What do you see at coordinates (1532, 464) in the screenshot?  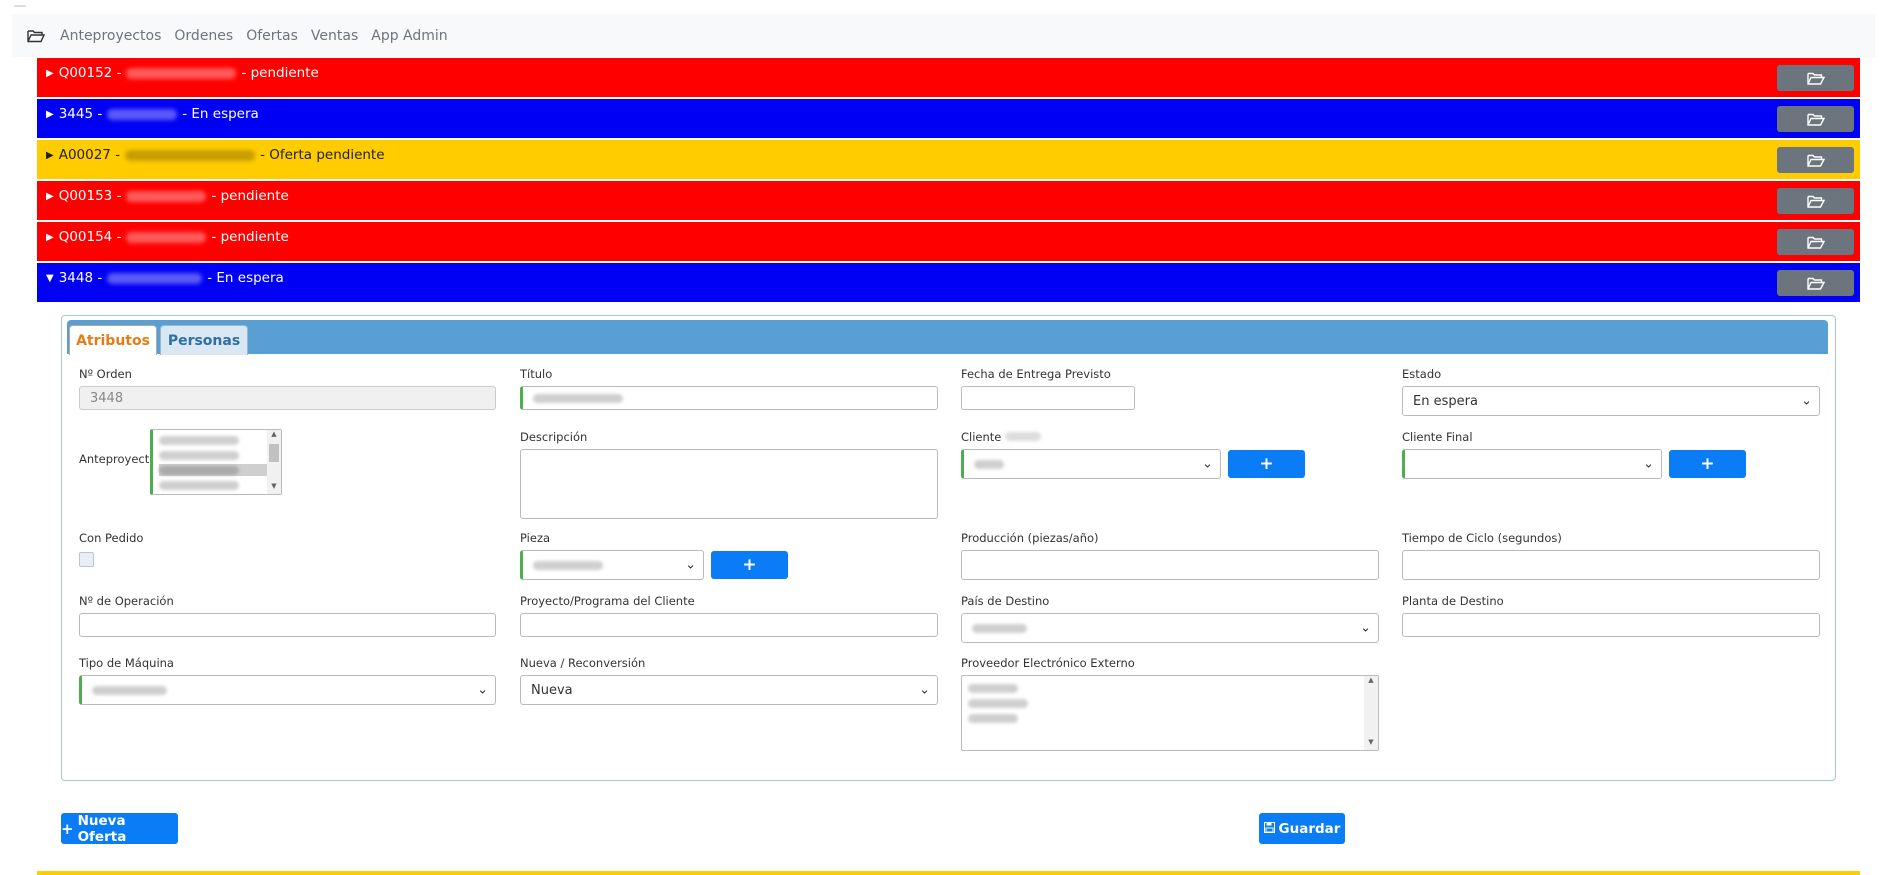 I see `final-client-select: ⌄` at bounding box center [1532, 464].